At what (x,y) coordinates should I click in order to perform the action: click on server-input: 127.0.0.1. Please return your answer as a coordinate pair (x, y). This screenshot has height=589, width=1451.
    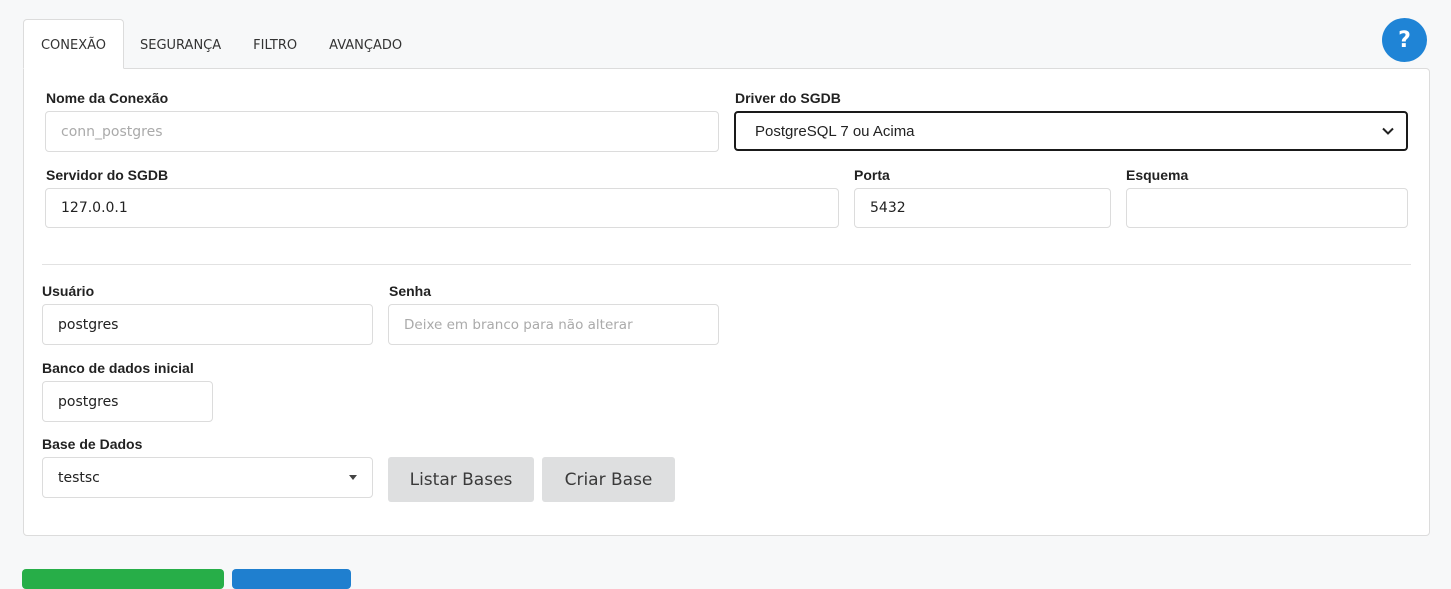
    Looking at the image, I should click on (442, 208).